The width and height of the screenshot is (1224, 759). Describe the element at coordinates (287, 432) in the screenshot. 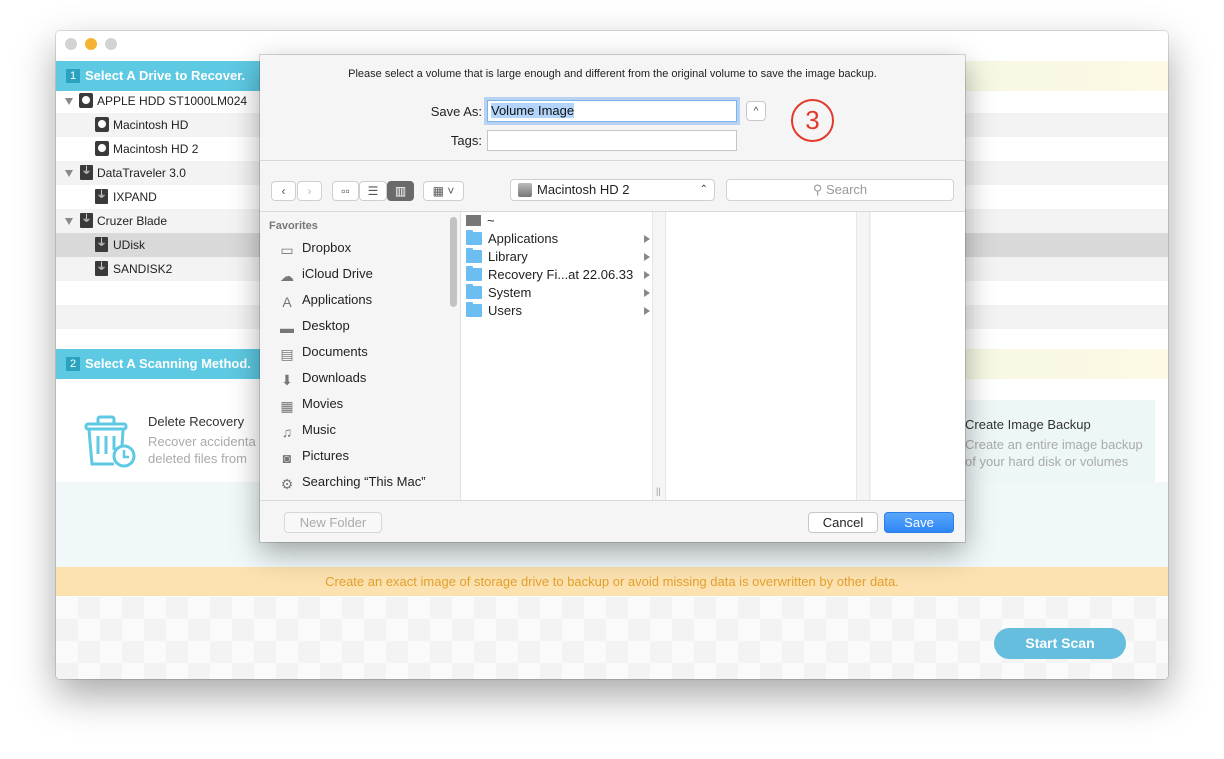

I see `music-icon: ♫` at that location.